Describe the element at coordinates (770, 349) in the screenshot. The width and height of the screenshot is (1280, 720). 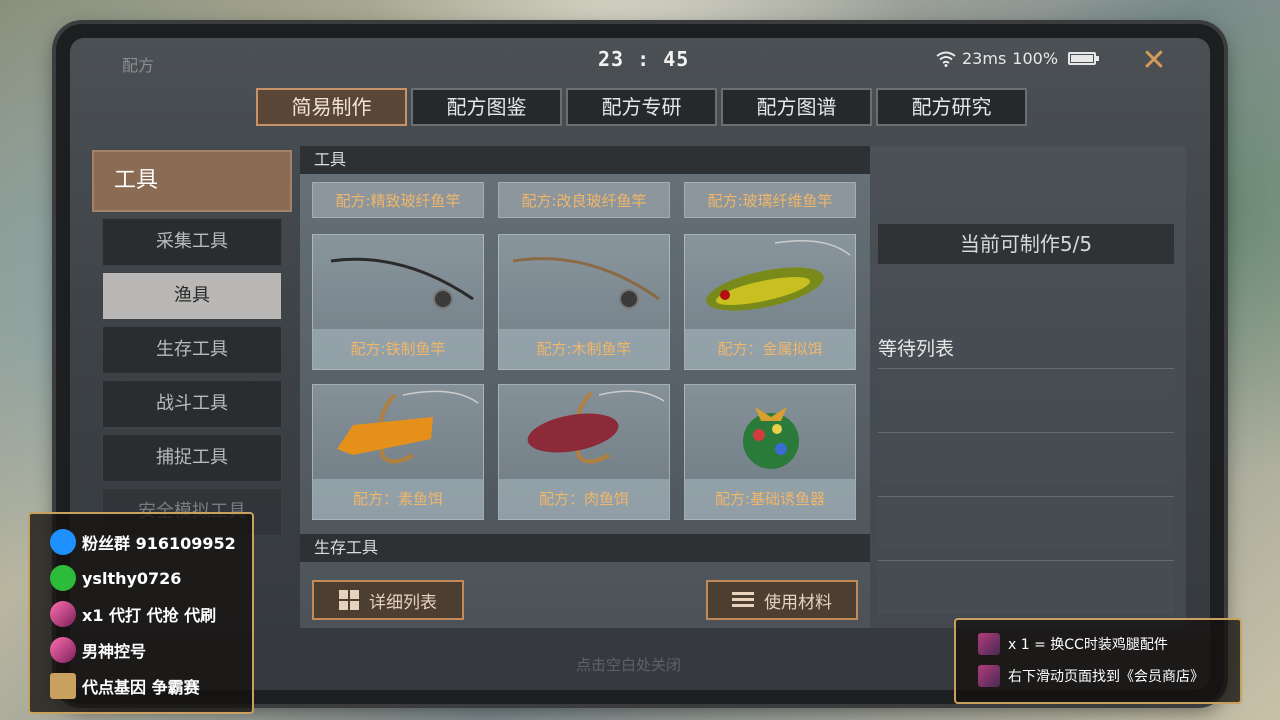
I see `recipe-card-label: 配方：金属拟饵` at that location.